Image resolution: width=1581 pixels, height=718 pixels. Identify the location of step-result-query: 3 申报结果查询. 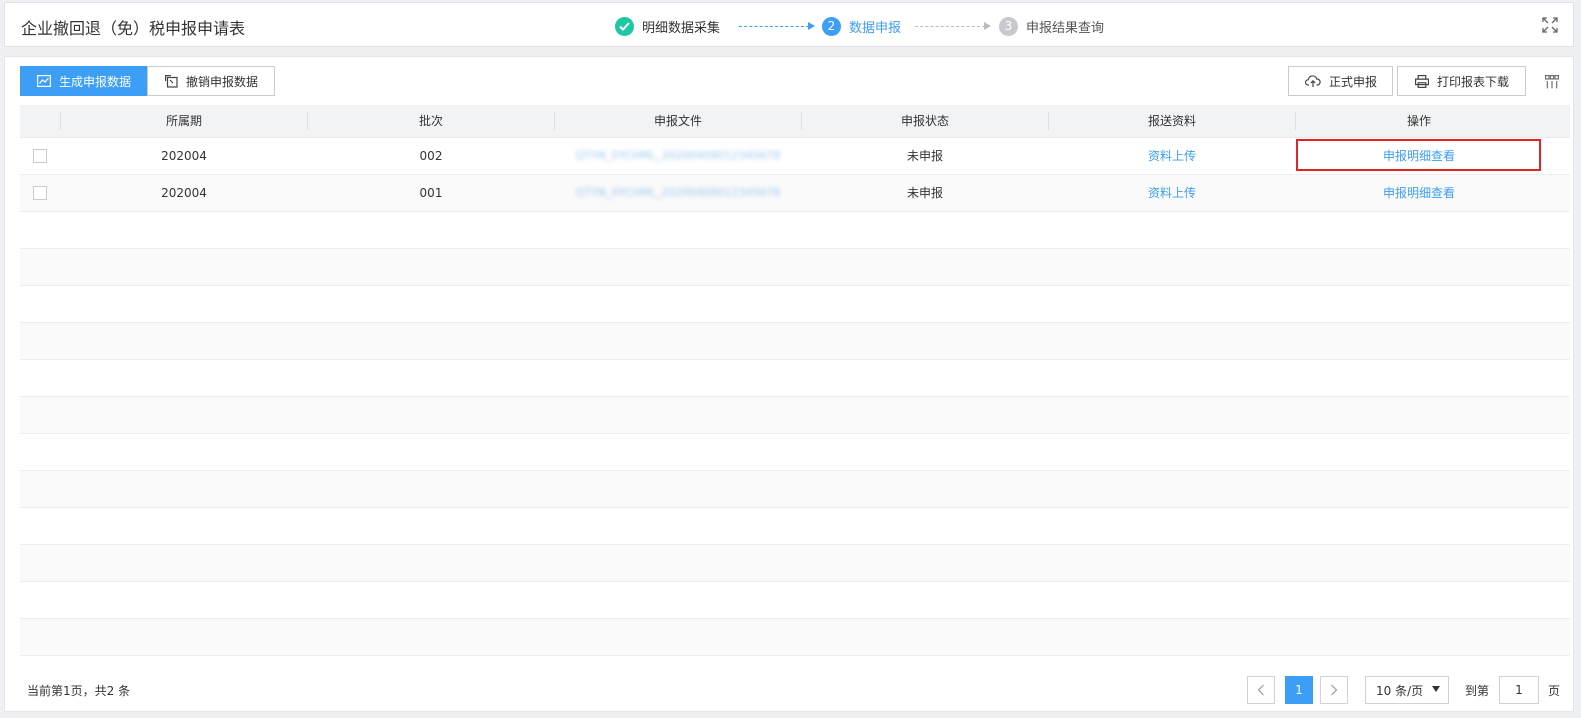
(1051, 26).